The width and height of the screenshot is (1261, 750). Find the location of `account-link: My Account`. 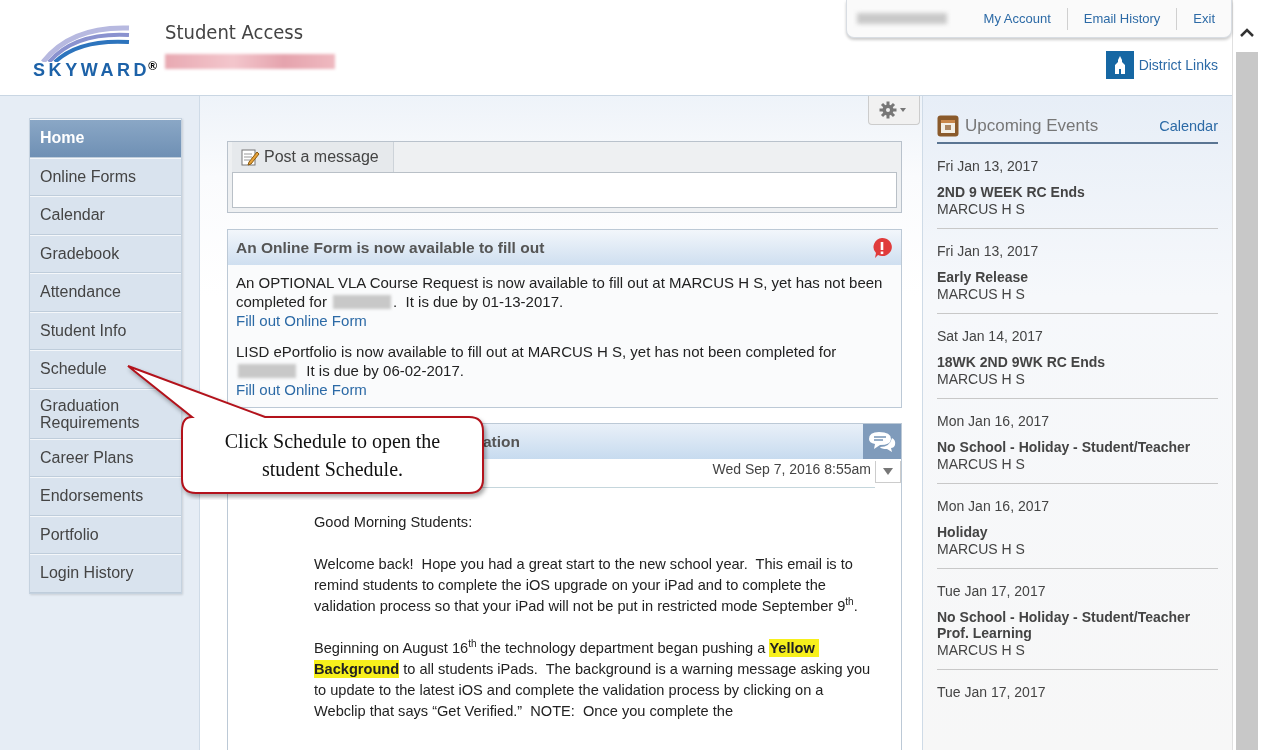

account-link: My Account is located at coordinates (1017, 18).